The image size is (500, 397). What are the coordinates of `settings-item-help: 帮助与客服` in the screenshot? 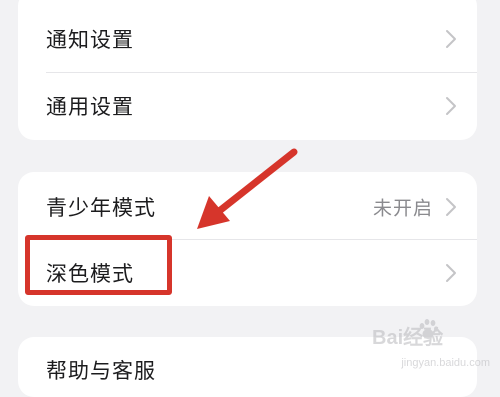 It's located at (247, 367).